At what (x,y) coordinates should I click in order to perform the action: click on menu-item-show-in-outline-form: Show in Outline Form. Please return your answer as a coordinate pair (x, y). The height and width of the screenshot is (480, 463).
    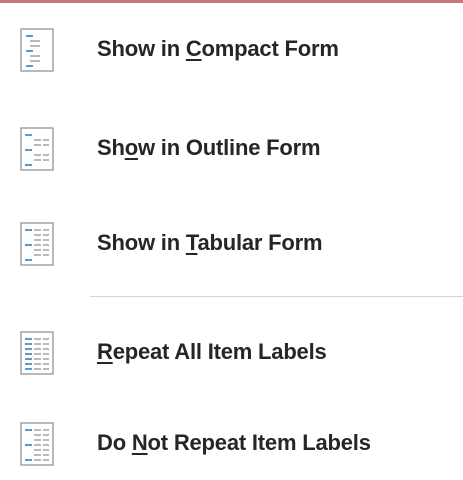
    Looking at the image, I should click on (231, 148).